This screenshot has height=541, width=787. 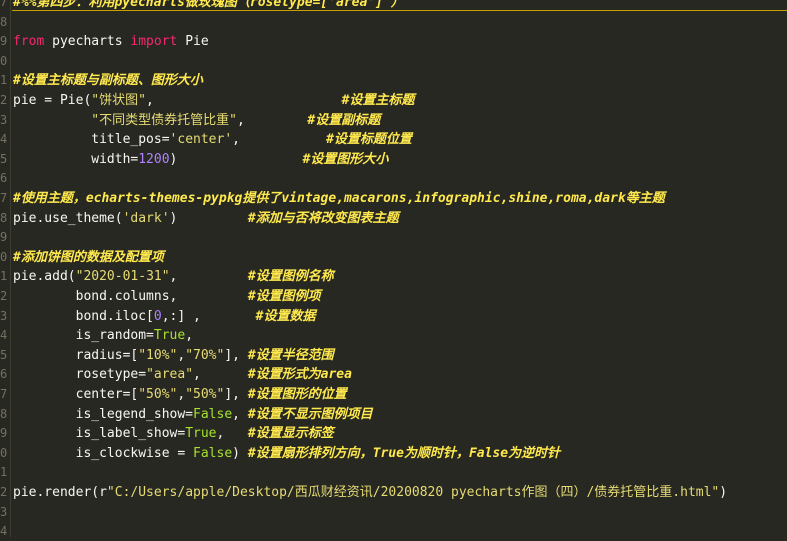 What do you see at coordinates (290, 434) in the screenshot?
I see `comment-token: #设置显示标签` at bounding box center [290, 434].